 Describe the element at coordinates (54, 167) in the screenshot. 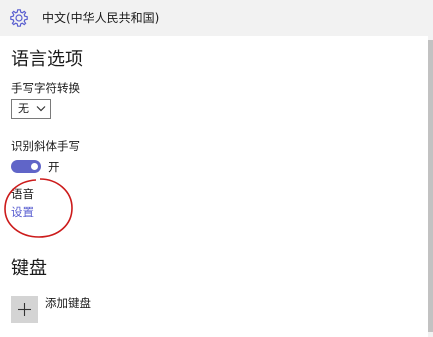

I see `toggle-state-label: 开` at that location.